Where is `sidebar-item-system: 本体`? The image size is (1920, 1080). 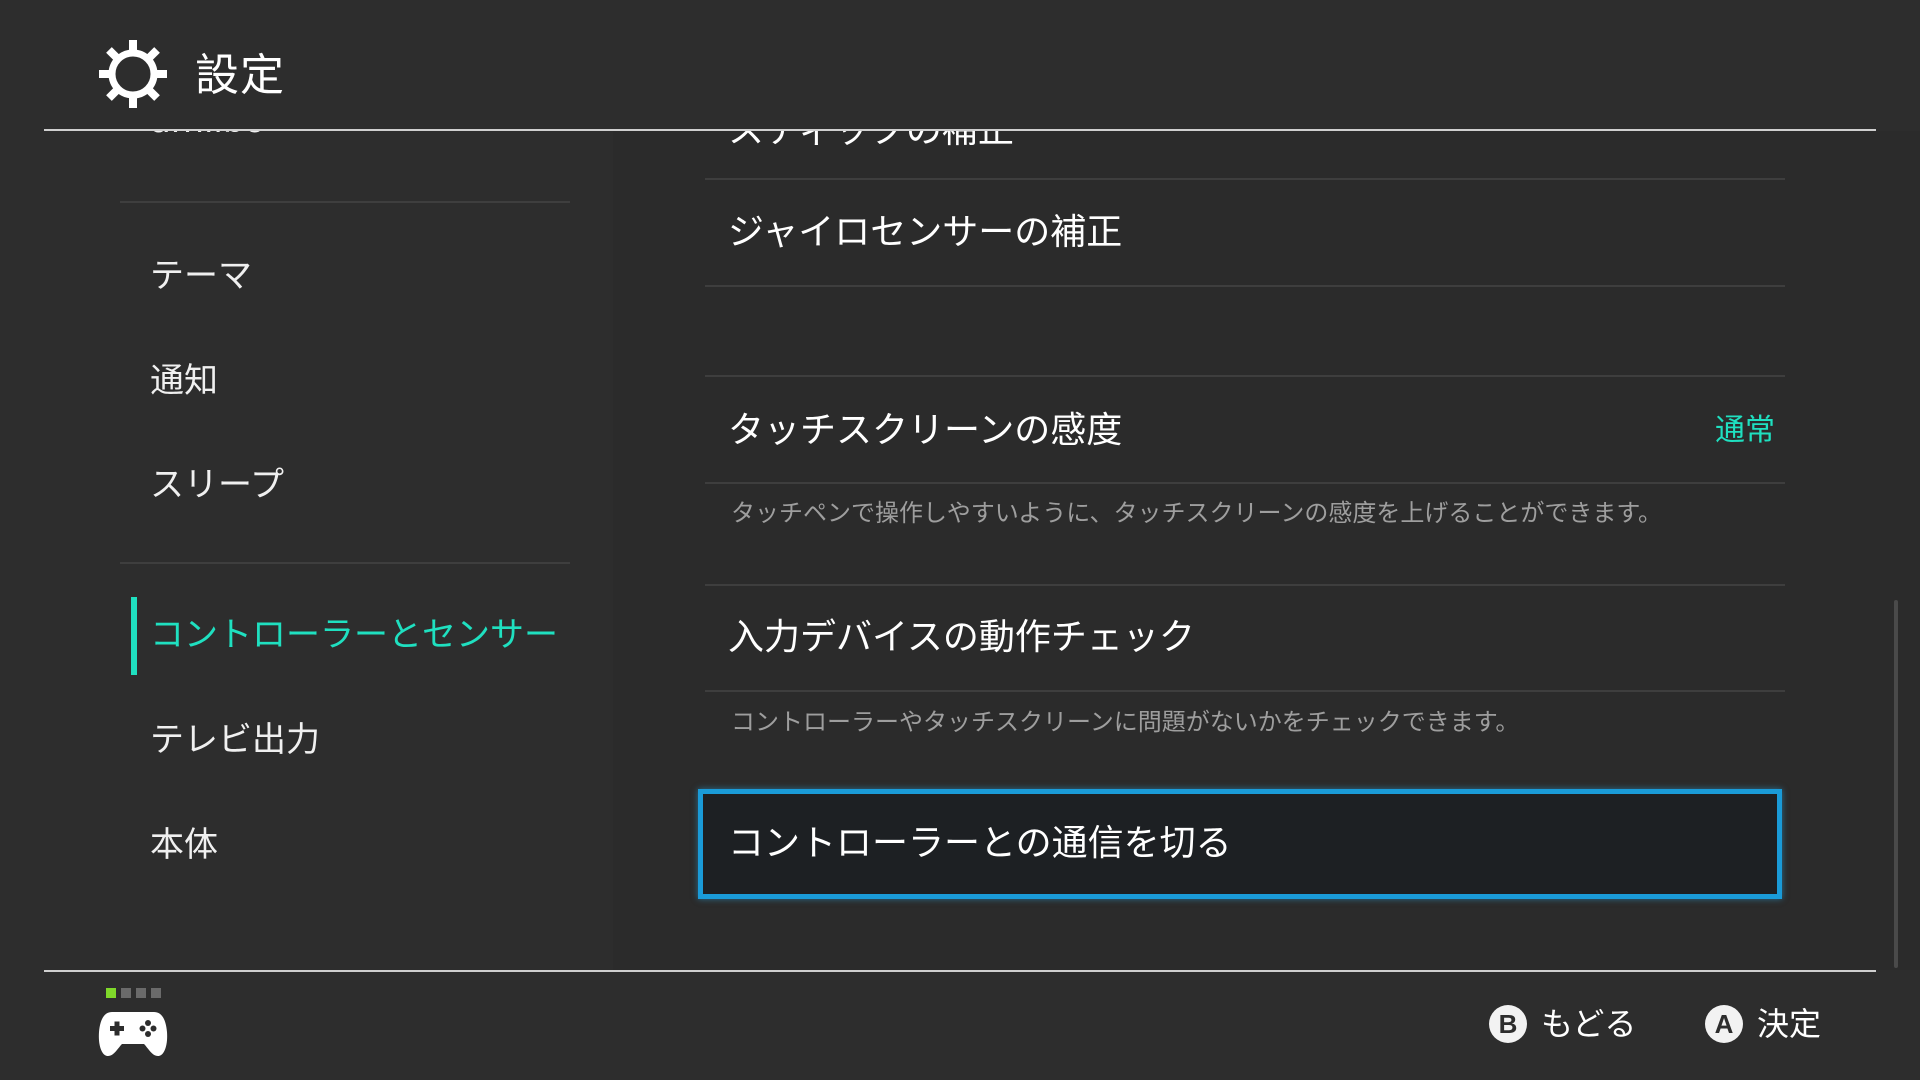 sidebar-item-system: 本体 is located at coordinates (184, 845).